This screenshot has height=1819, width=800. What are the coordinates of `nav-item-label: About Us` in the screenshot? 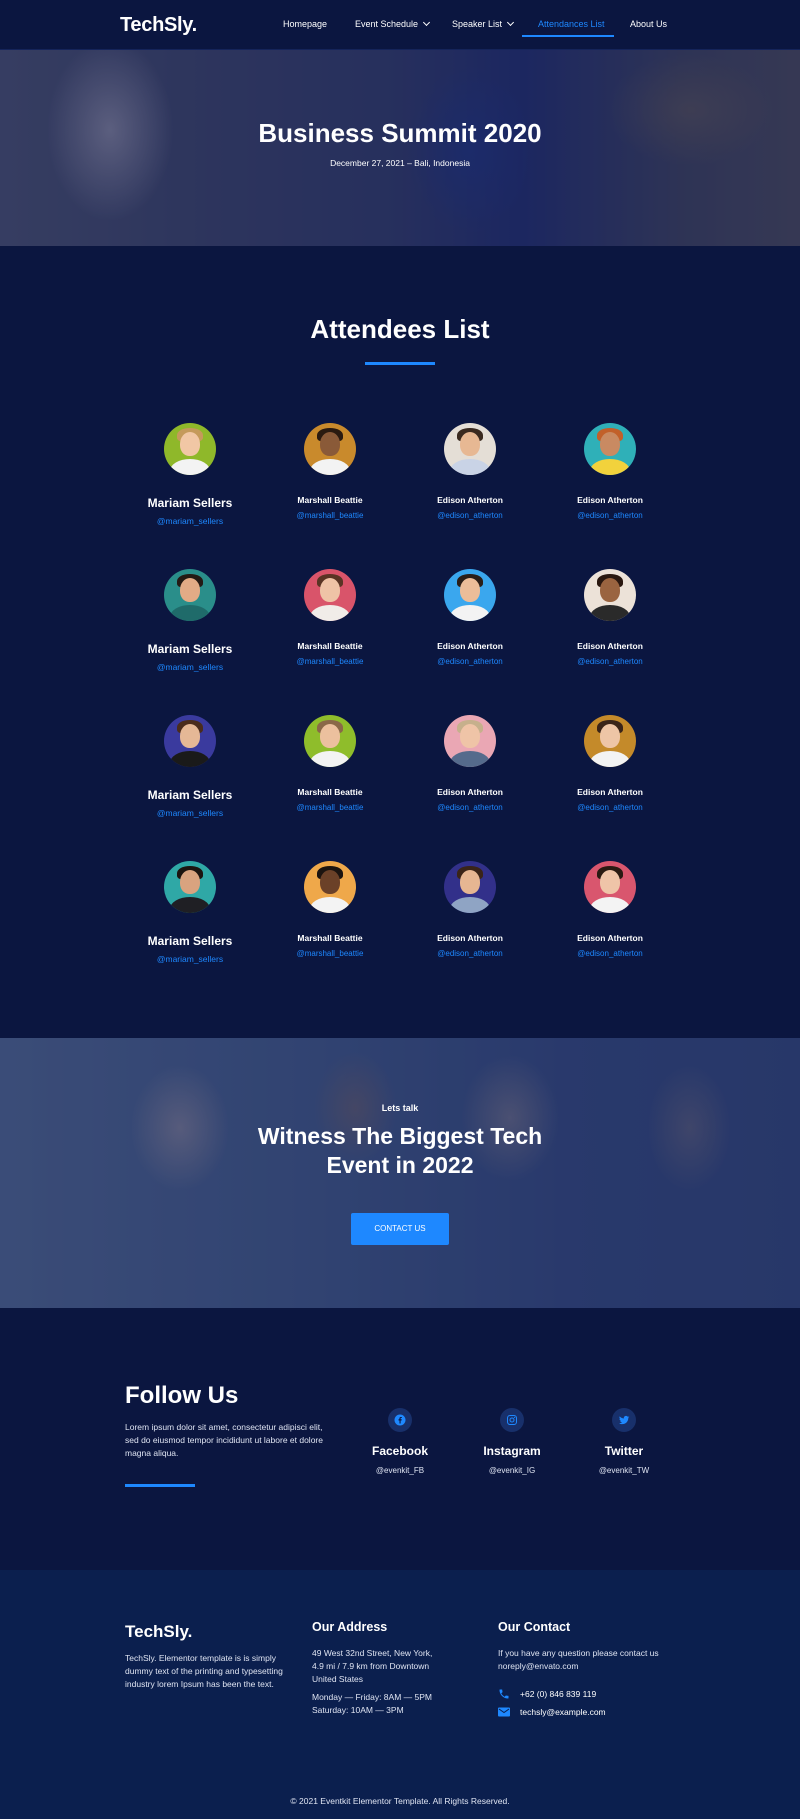 It's located at (649, 24).